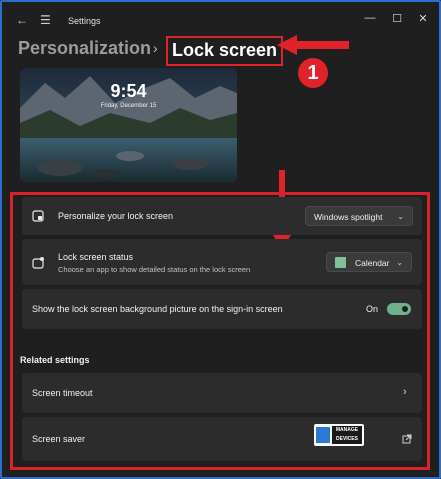 The width and height of the screenshot is (441, 479). I want to click on lock-screen-icon, so click(38, 216).